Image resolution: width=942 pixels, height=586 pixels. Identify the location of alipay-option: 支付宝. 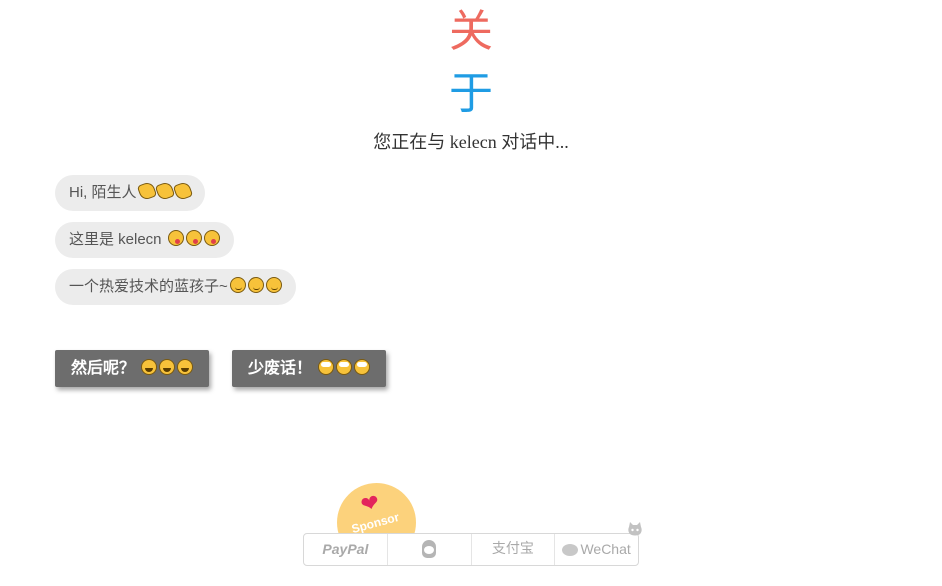
(514, 549).